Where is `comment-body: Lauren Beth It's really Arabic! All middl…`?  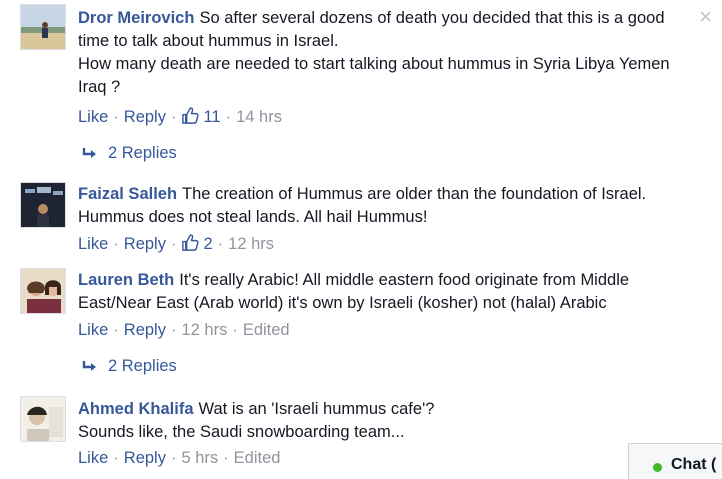 comment-body: Lauren Beth It's really Arabic! All middl… is located at coordinates (388, 292).